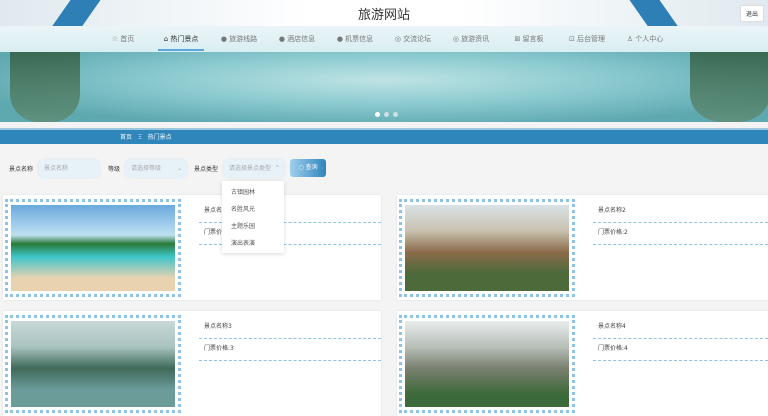 This screenshot has width=768, height=416. I want to click on dropdown-option: 演出表演, so click(253, 242).